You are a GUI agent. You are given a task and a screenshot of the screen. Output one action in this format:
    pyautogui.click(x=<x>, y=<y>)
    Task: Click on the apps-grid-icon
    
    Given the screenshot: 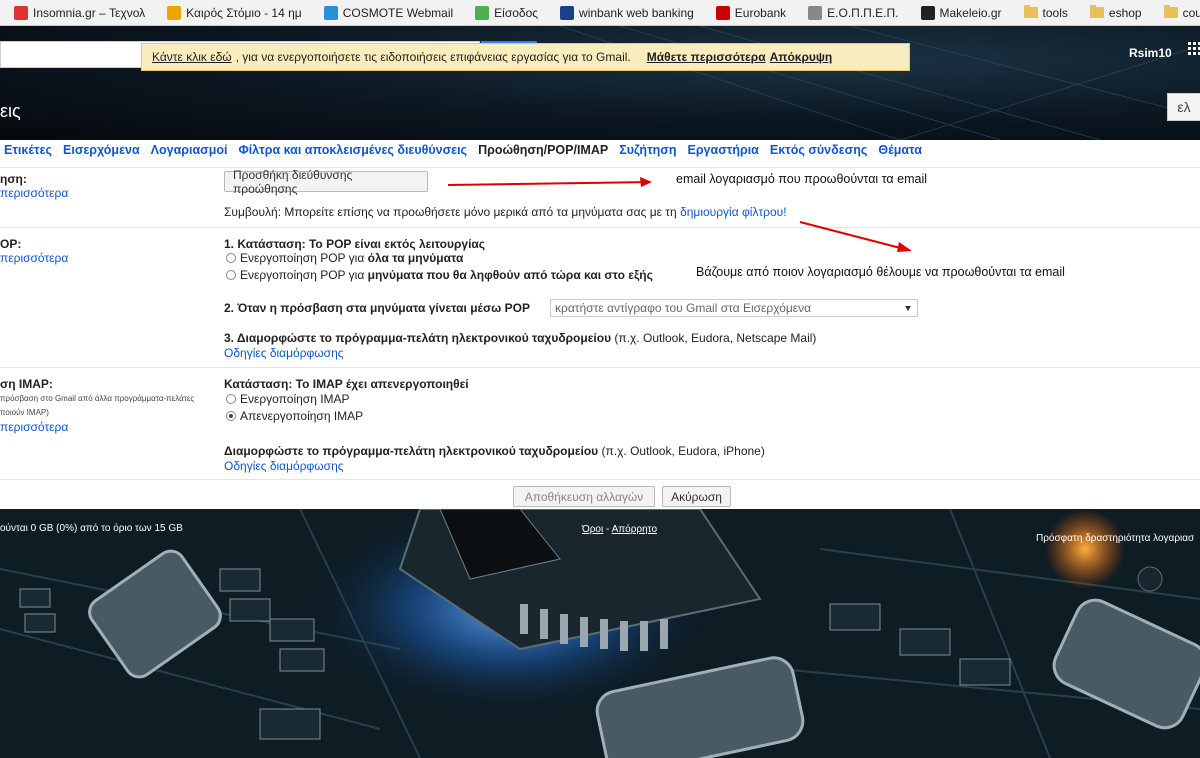 What is the action you would take?
    pyautogui.click(x=1194, y=48)
    